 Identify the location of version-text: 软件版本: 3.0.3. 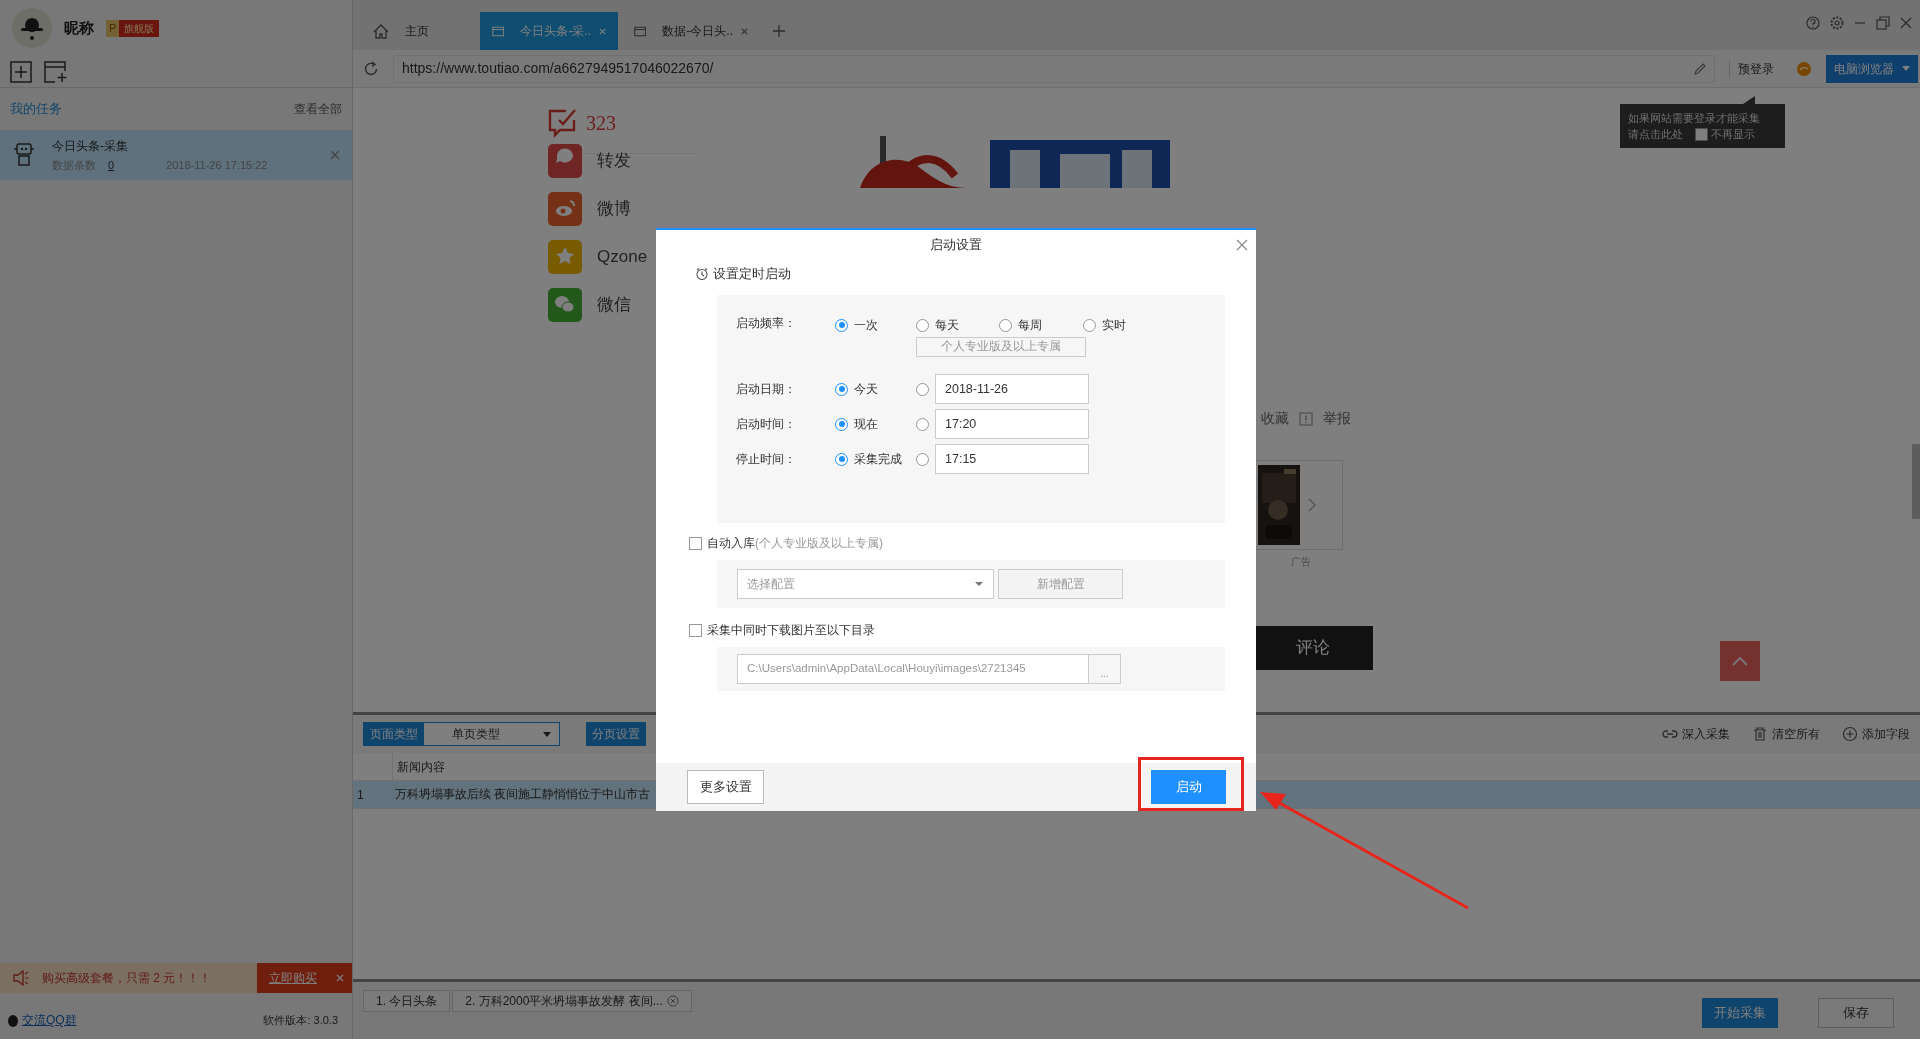
(300, 1020).